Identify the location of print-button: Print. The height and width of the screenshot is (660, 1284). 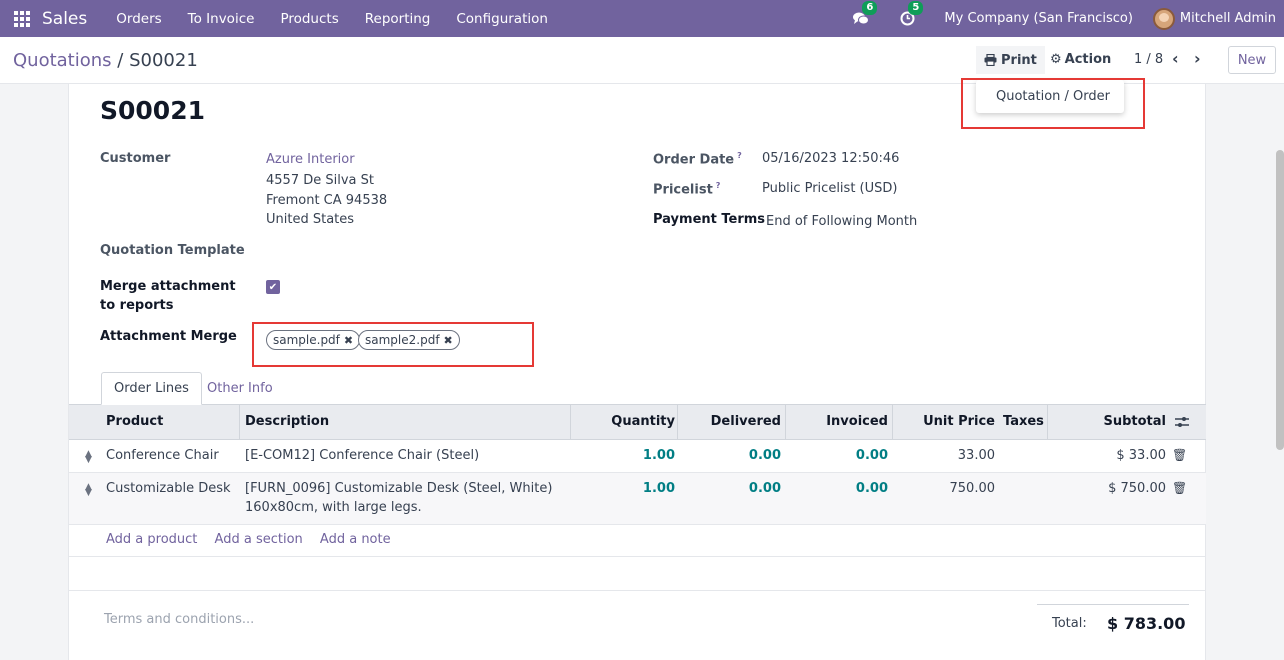
(1010, 60).